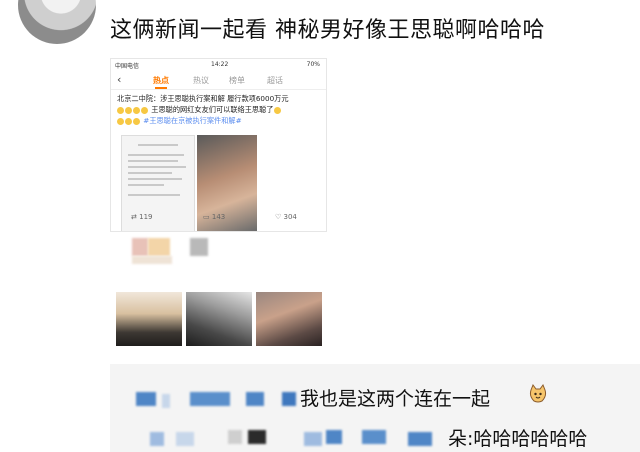 The width and height of the screenshot is (640, 452). Describe the element at coordinates (538, 393) in the screenshot. I see `cat-emoji-icon` at that location.